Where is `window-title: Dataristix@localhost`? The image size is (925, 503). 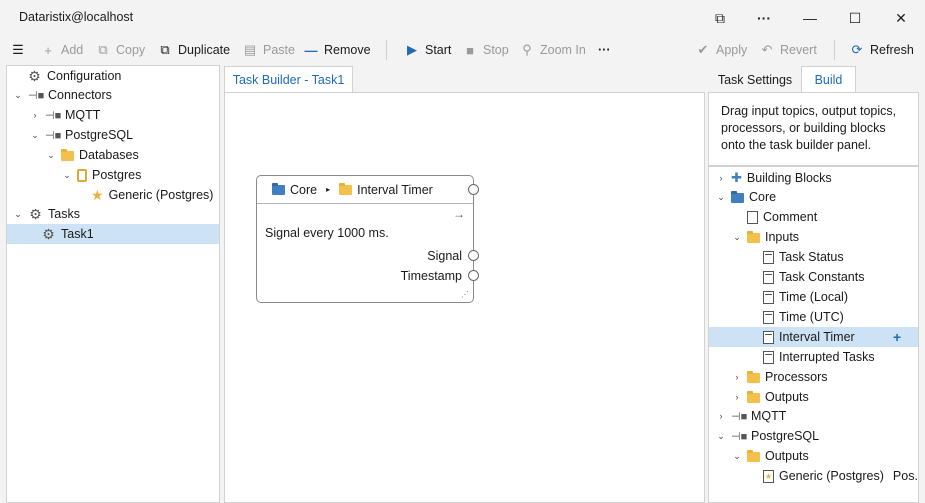
window-title: Dataristix@localhost is located at coordinates (76, 17).